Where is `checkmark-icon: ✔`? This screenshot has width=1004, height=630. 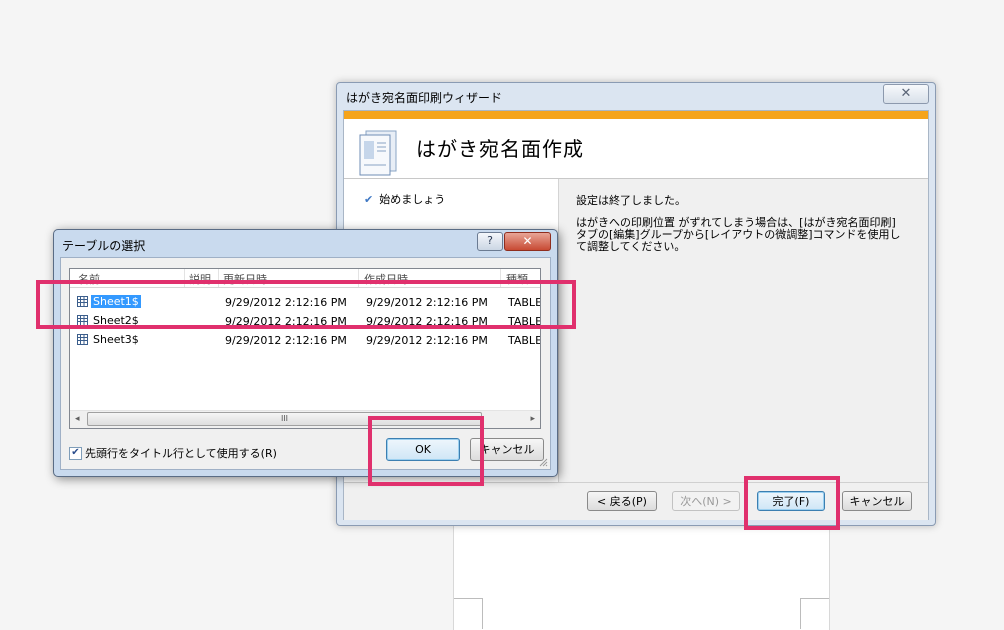 checkmark-icon: ✔ is located at coordinates (369, 199).